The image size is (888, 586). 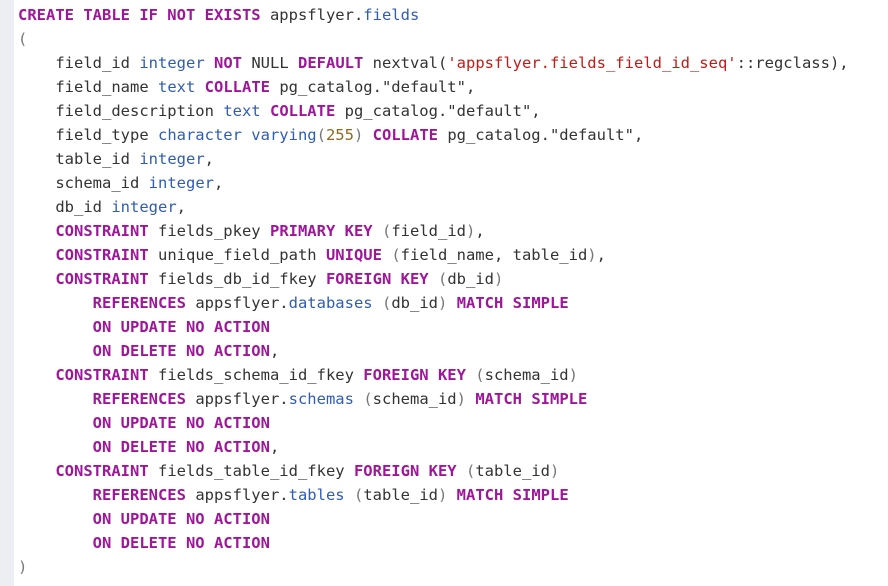 What do you see at coordinates (270, 63) in the screenshot?
I see `sql-text: NULL` at bounding box center [270, 63].